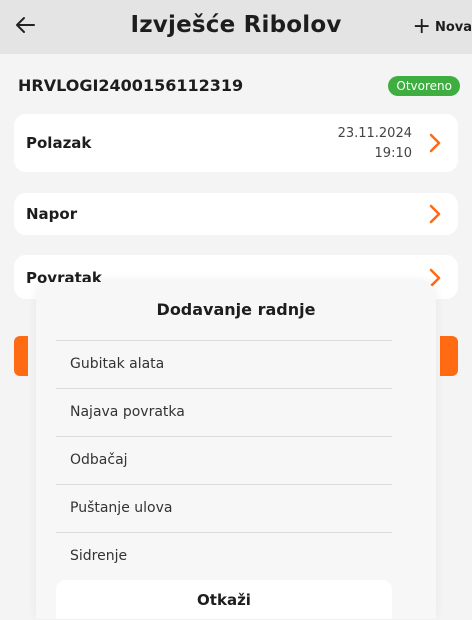 The image size is (472, 620). I want to click on departure-datetime: 23.11.2024 19:10, so click(375, 144).